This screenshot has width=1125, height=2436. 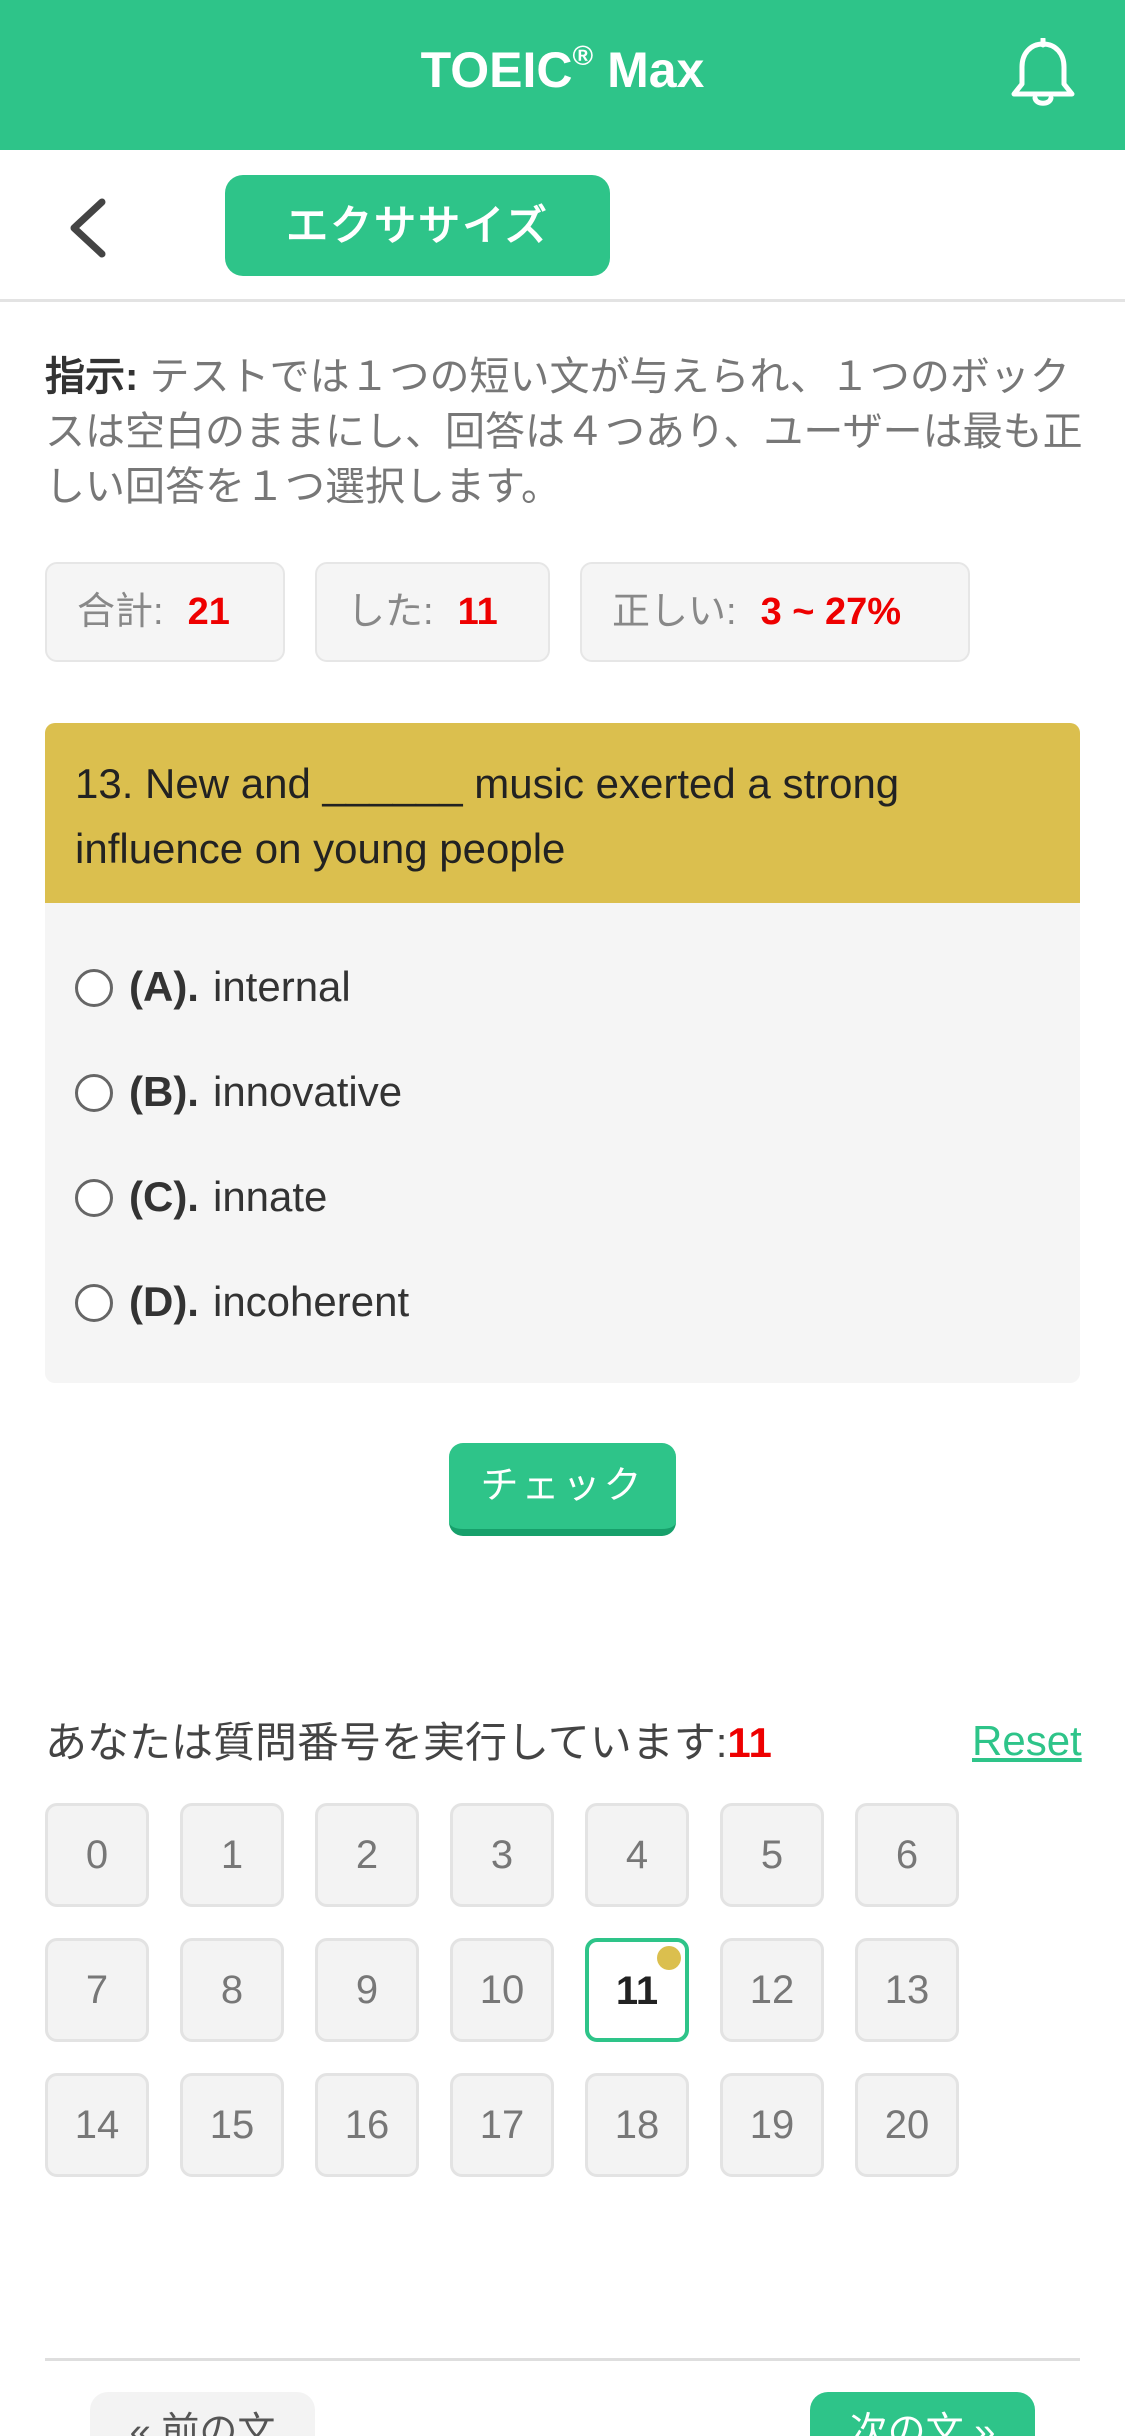 I want to click on question-number-8: 8, so click(x=232, y=1990).